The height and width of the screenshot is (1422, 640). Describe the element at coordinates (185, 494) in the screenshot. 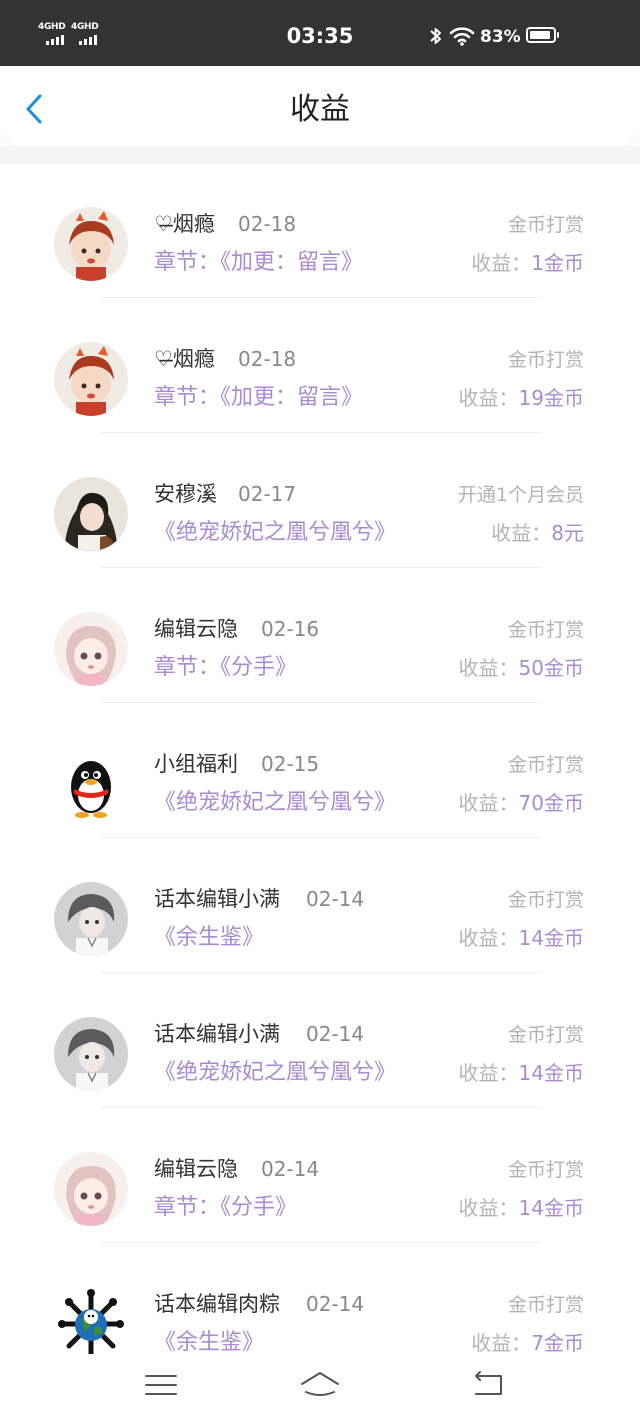

I see `sender-name: 安穆溪` at that location.